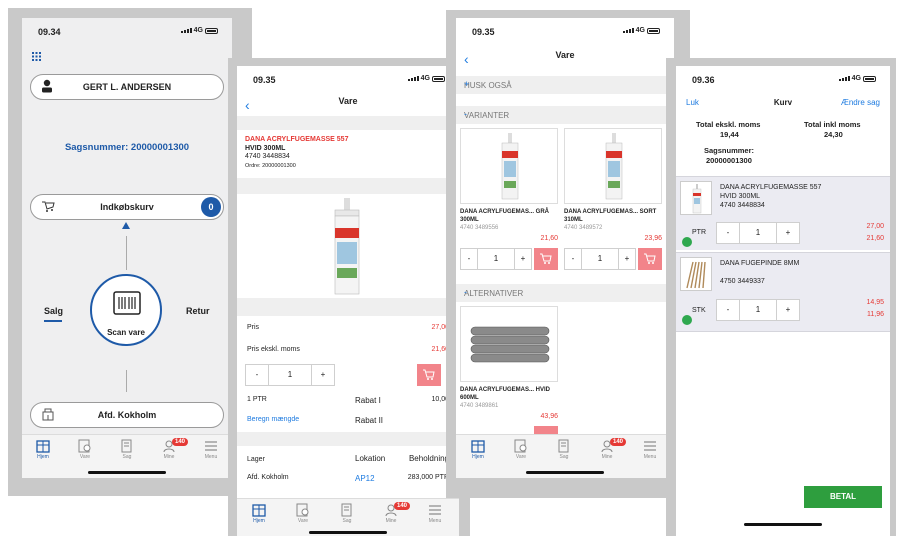 The height and width of the screenshot is (536, 898). Describe the element at coordinates (759, 272) in the screenshot. I see `item-info: DANA FUGEPINDE 8MM 4750 3449337` at that location.